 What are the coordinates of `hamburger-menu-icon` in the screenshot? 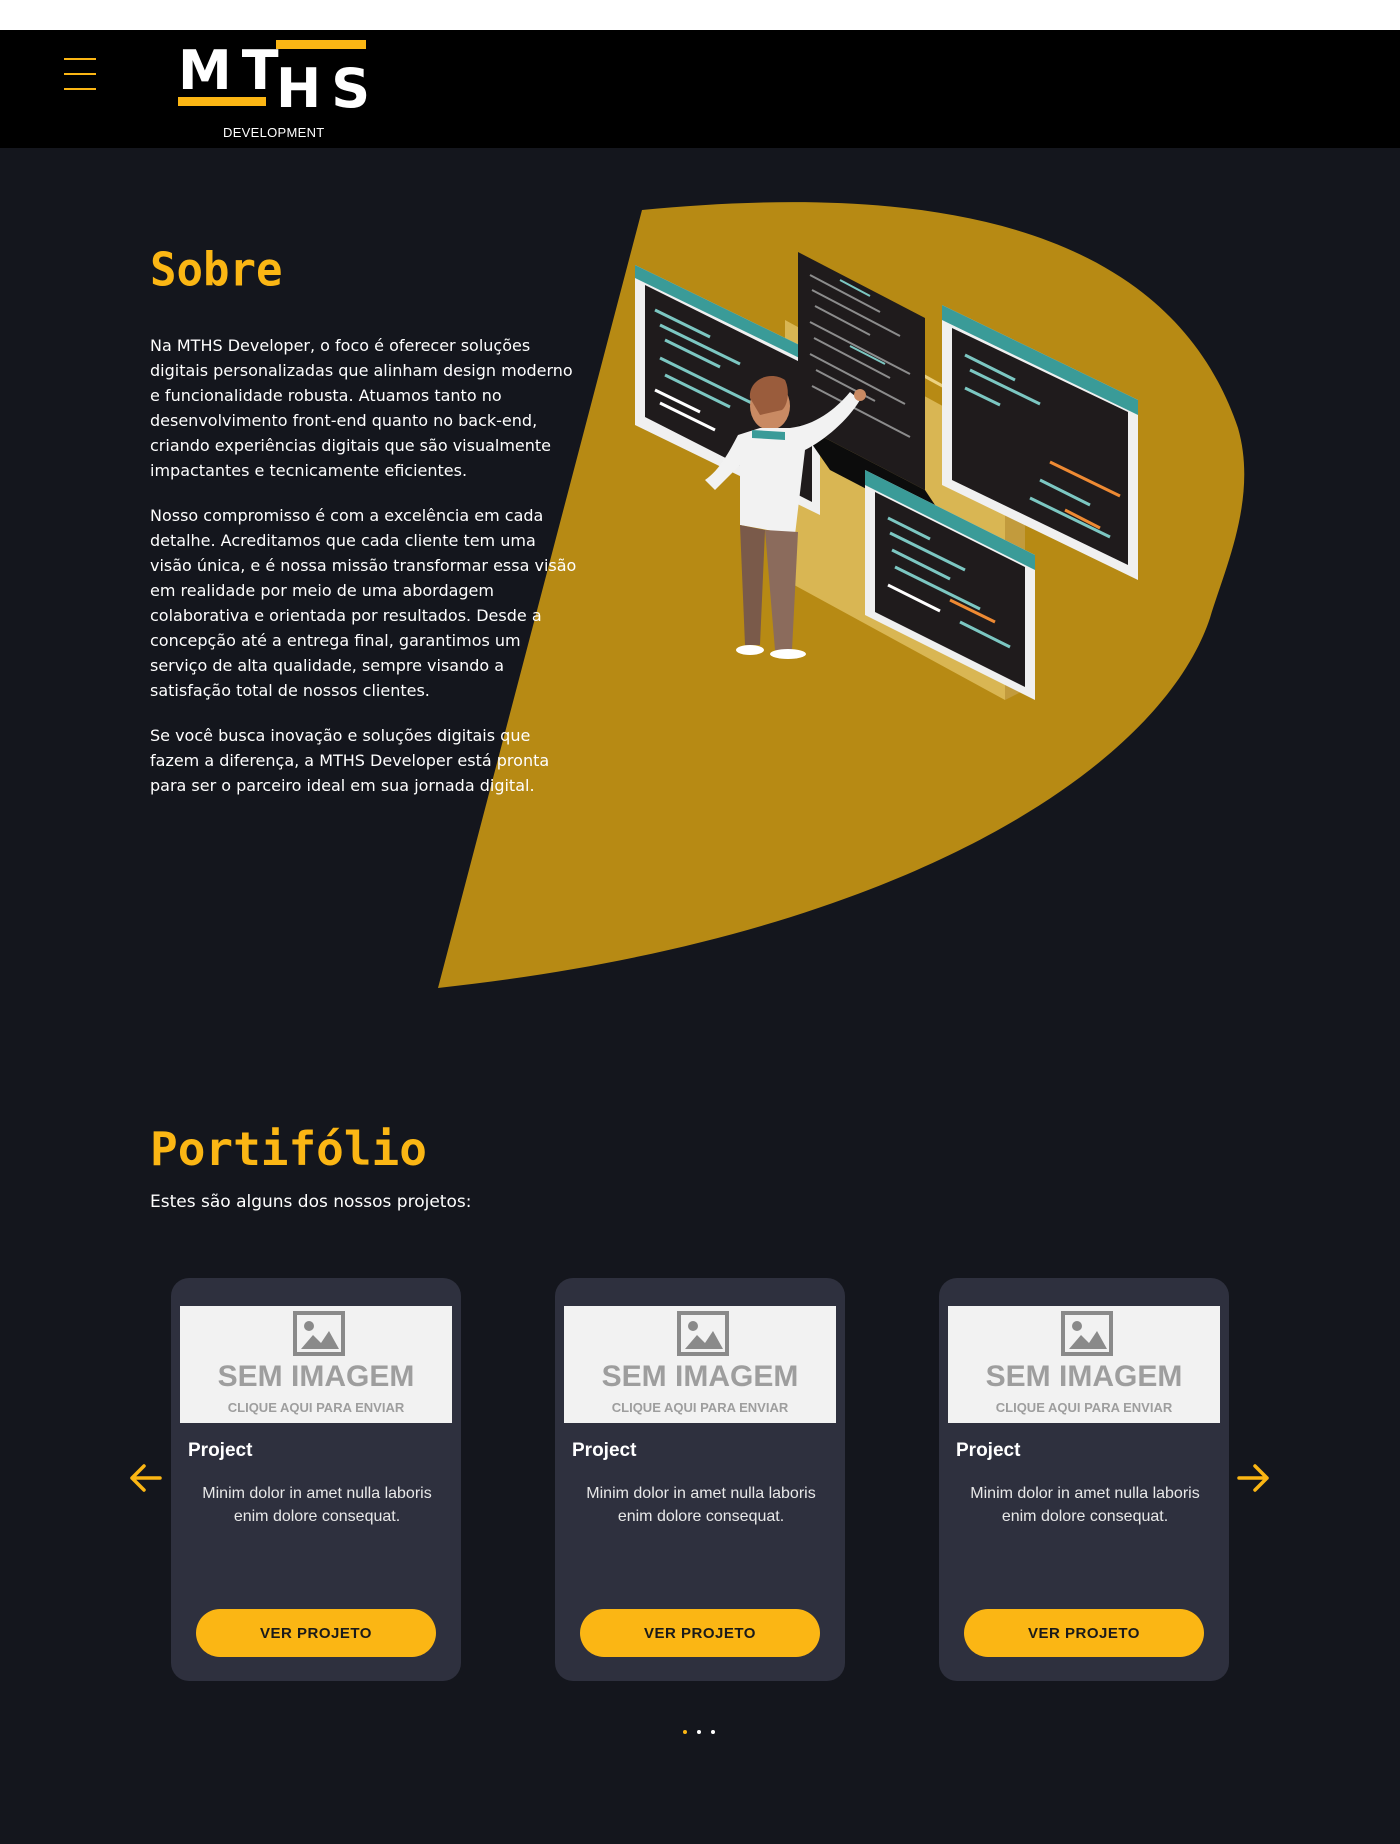 It's located at (80, 75).